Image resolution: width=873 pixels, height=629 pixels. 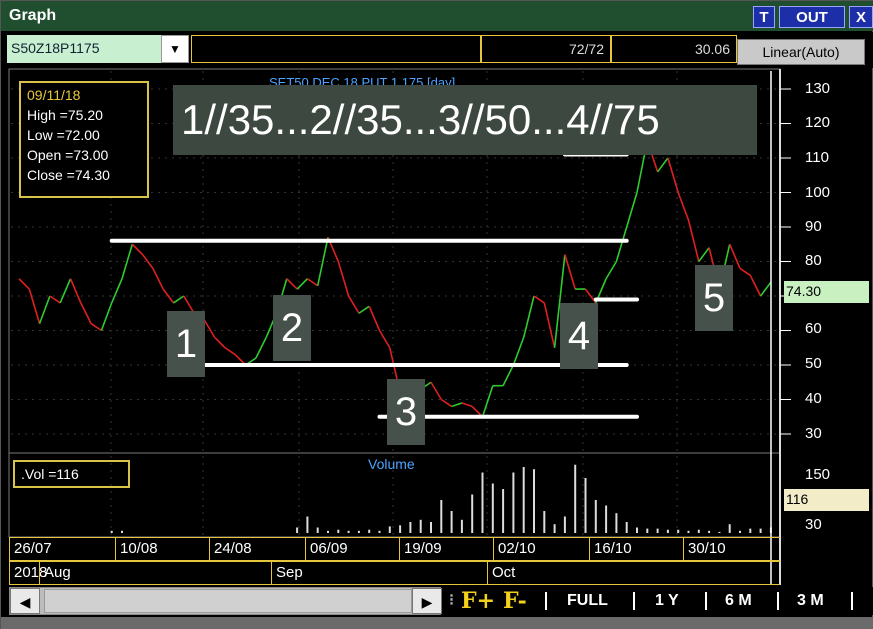 I want to click on date-tick: 16/10, so click(x=636, y=549).